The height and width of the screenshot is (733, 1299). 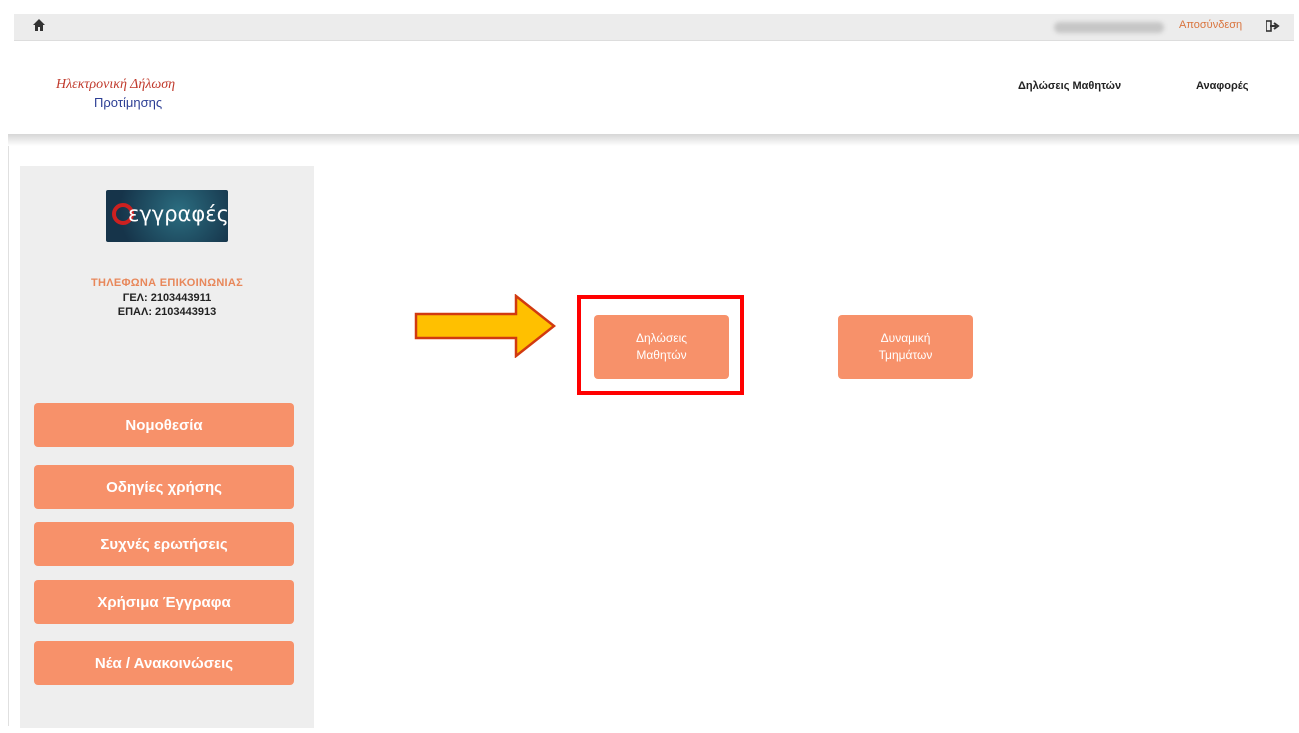 What do you see at coordinates (164, 425) in the screenshot?
I see `legislation-button: Νομοθεσία` at bounding box center [164, 425].